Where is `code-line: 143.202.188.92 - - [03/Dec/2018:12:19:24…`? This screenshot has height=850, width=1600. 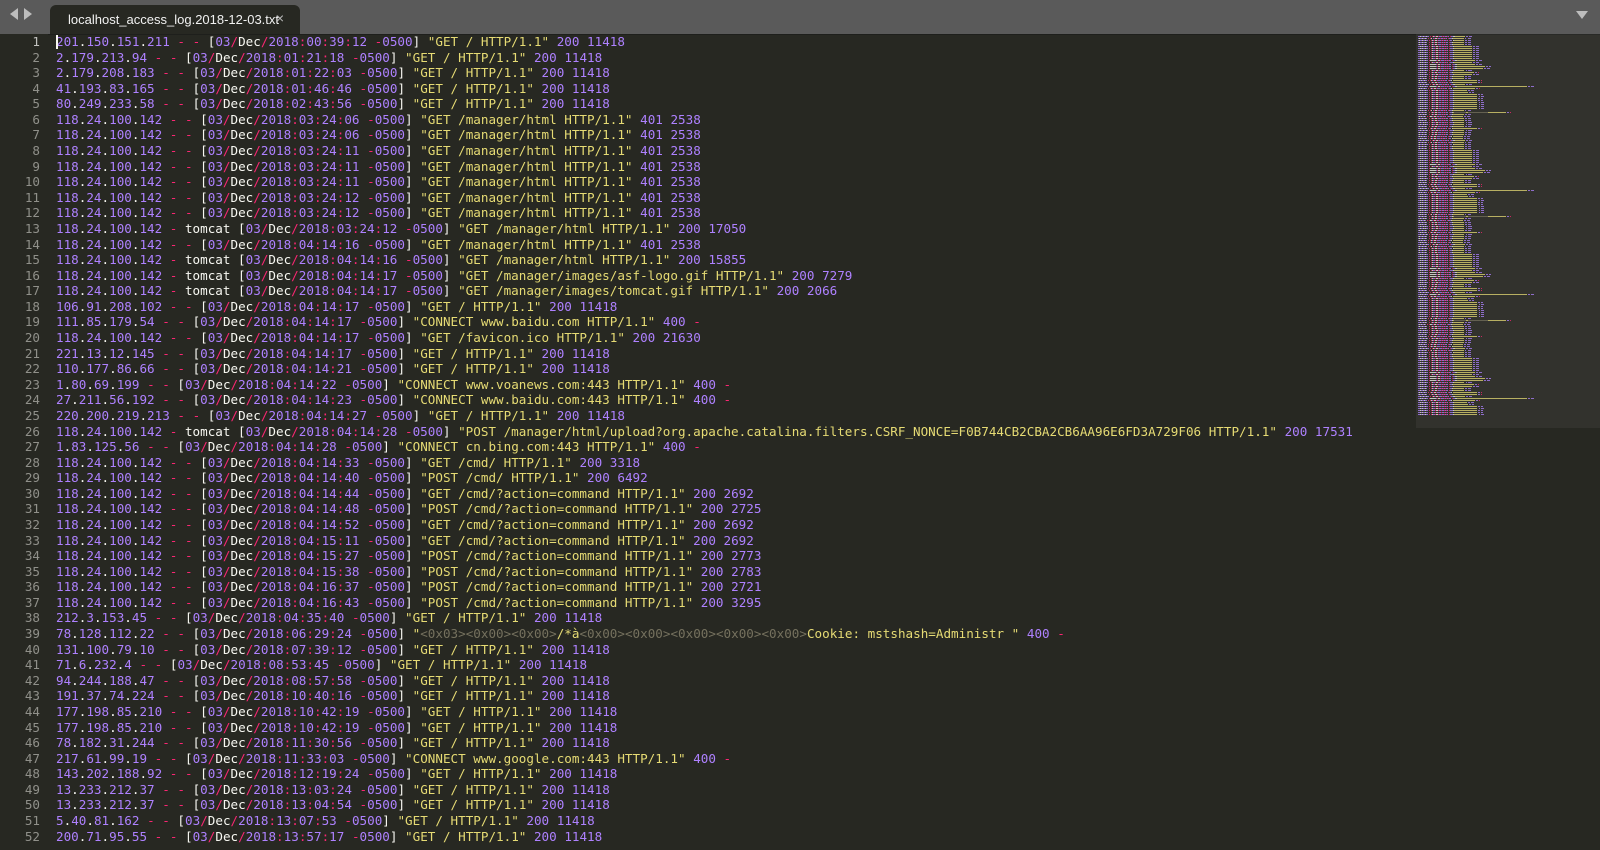 code-line: 143.202.188.92 - - [03/Dec/2018:12:19:24… is located at coordinates (337, 774).